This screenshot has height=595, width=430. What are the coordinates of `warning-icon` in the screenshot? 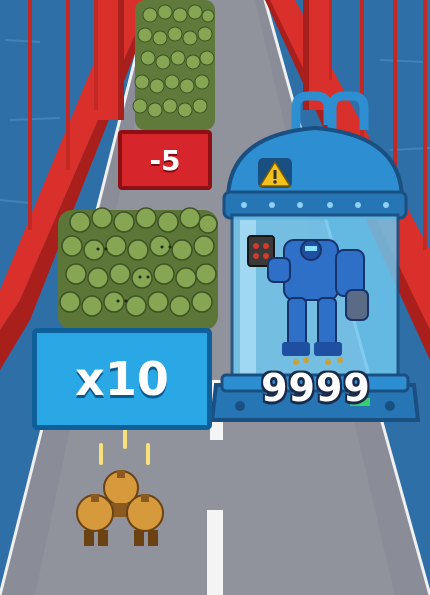 It's located at (275, 173).